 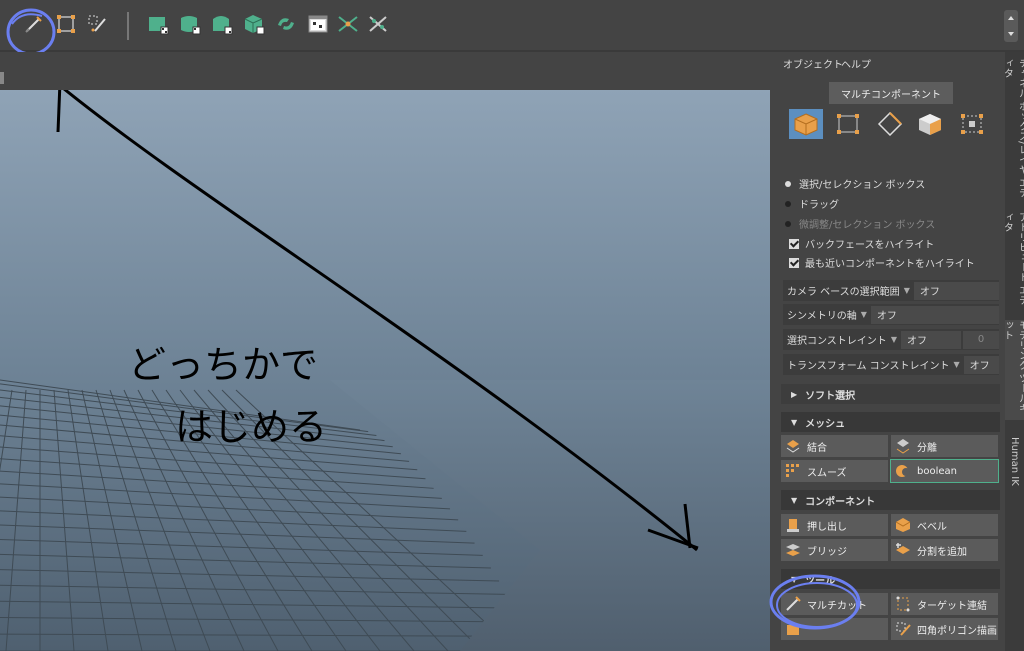 I want to click on quad-draw-button: 四角ポリゴン描画, so click(x=944, y=629).